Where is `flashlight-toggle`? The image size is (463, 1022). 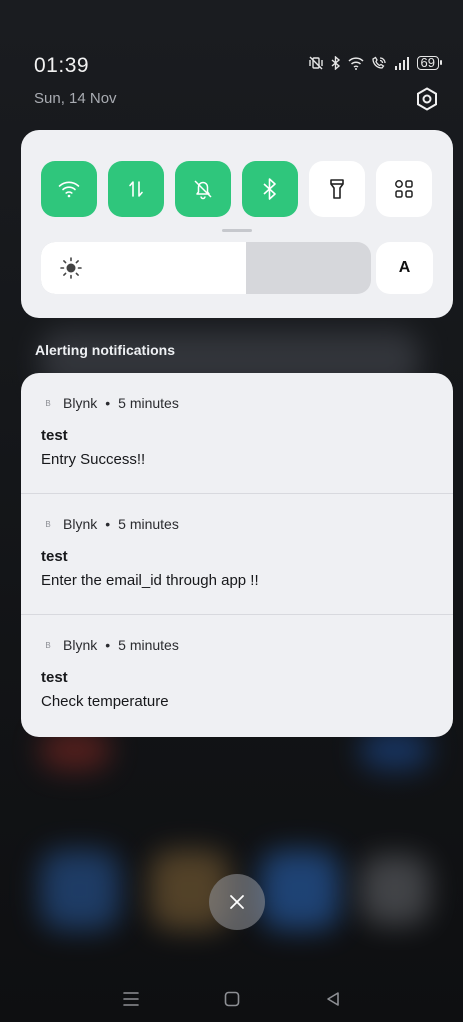
flashlight-toggle is located at coordinates (337, 189).